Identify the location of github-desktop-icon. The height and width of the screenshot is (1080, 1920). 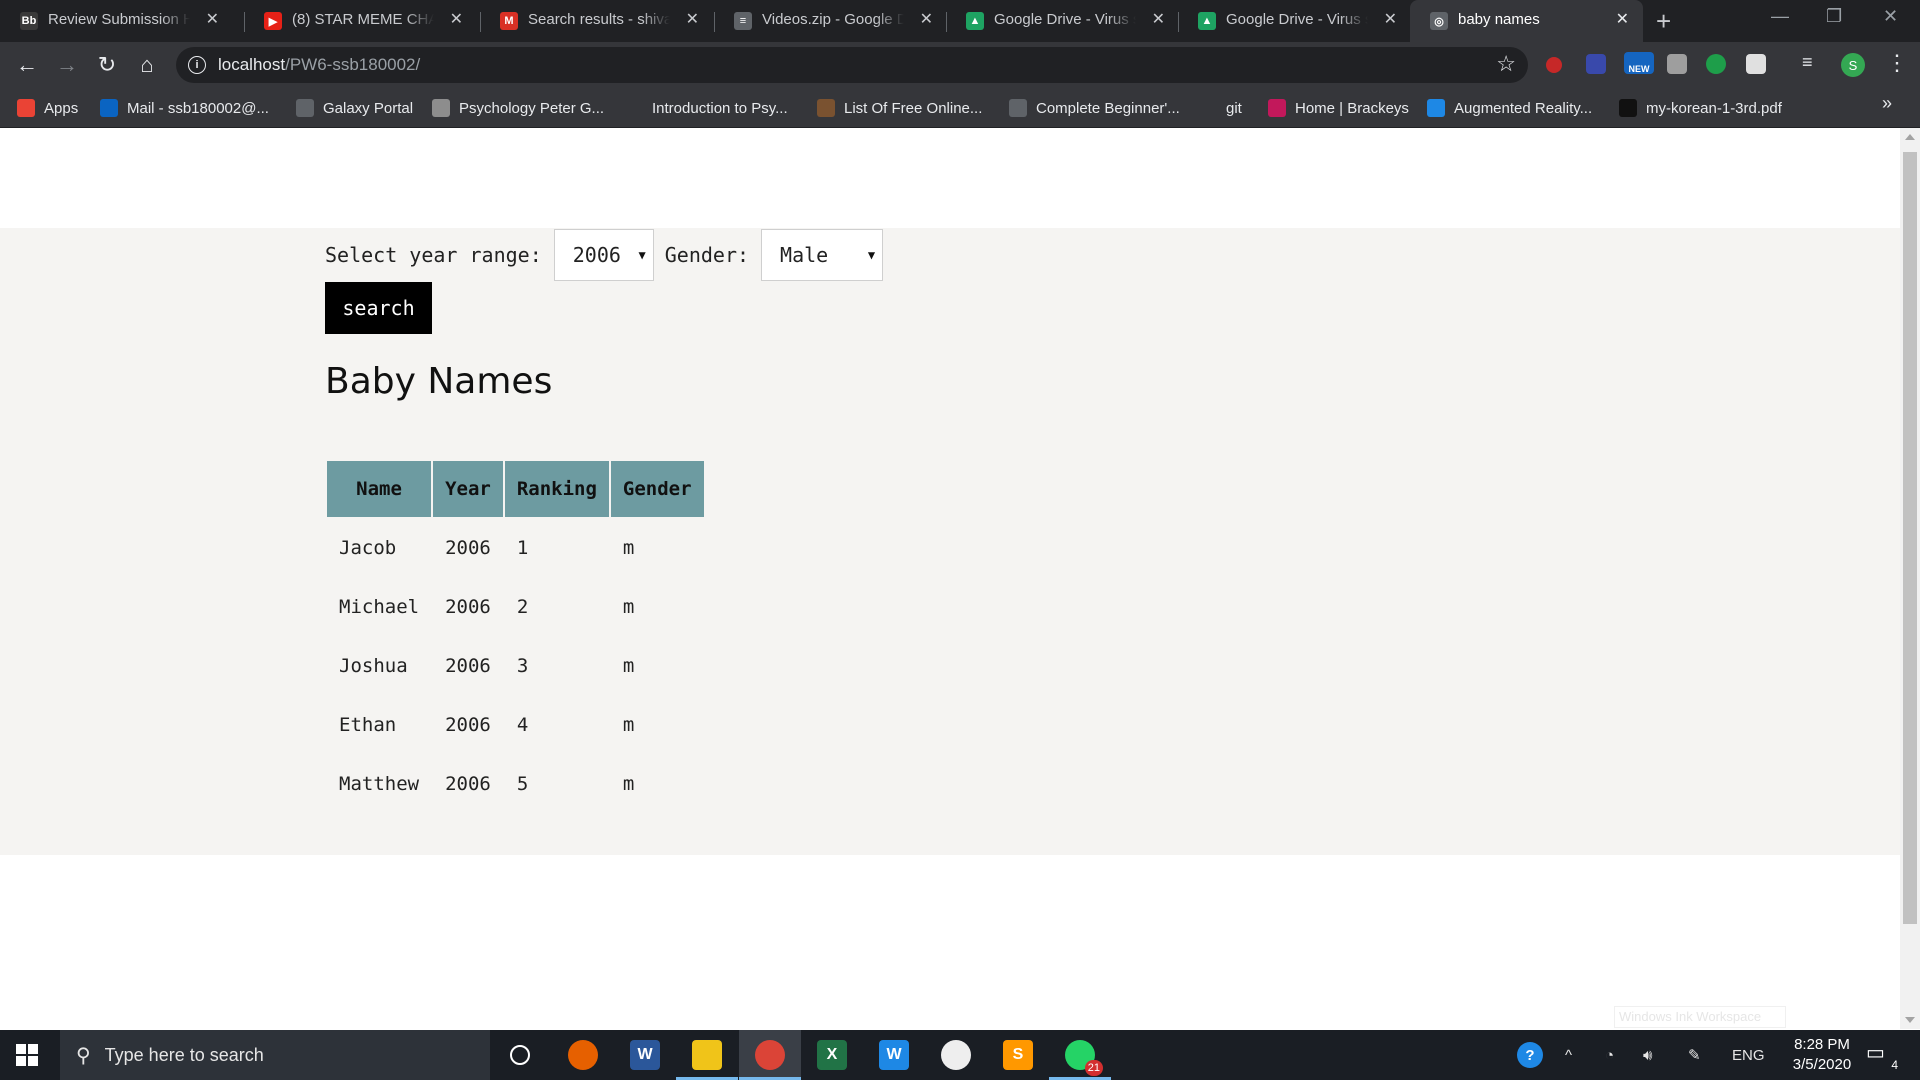
(956, 1055).